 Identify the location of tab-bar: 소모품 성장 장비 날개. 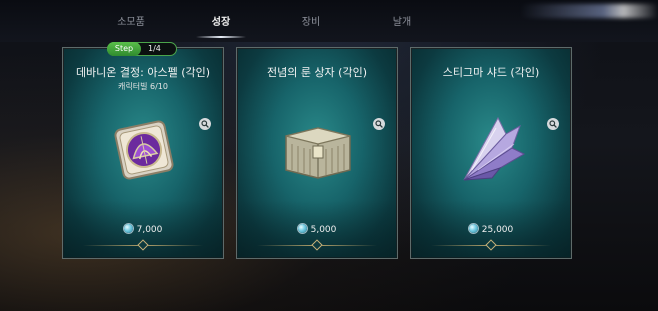
(329, 21).